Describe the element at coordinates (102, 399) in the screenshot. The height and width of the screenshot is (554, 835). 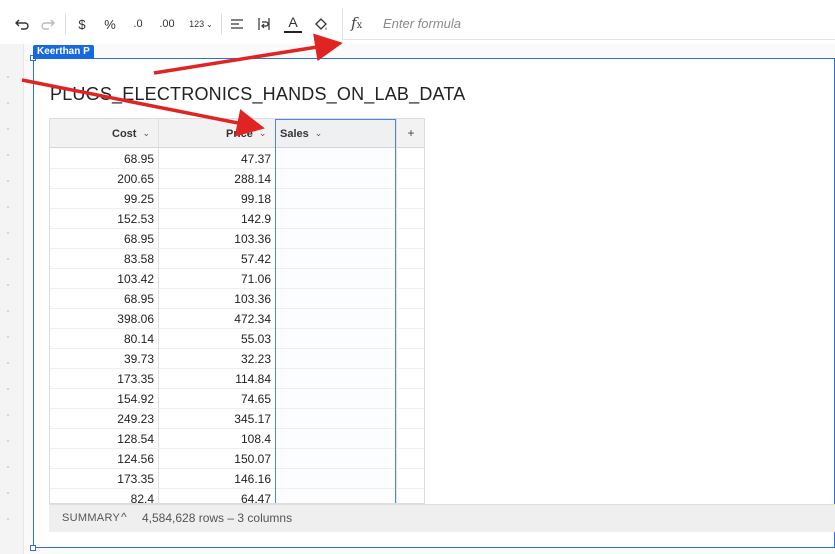
I see `cost-cell: 154.92` at that location.